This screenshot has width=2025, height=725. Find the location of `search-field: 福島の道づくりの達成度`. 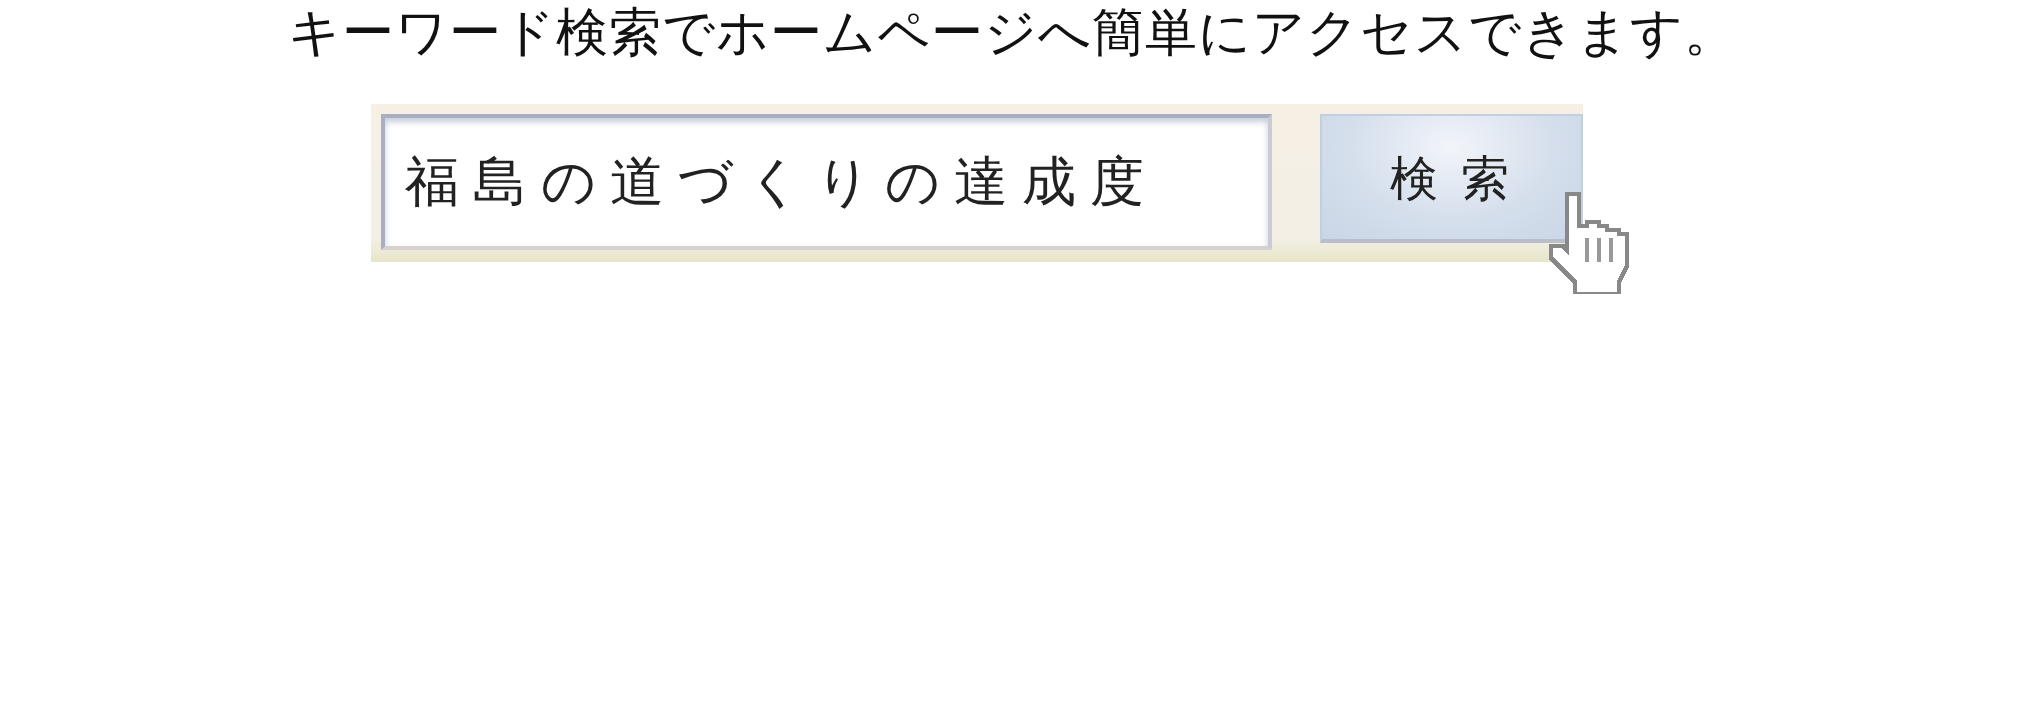

search-field: 福島の道づくりの達成度 is located at coordinates (826, 182).